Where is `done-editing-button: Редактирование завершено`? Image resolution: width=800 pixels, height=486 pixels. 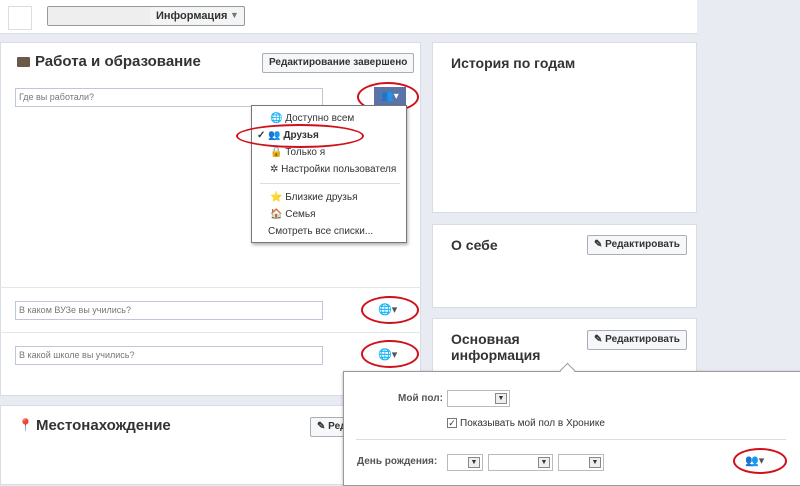 done-editing-button: Редактирование завершено is located at coordinates (338, 63).